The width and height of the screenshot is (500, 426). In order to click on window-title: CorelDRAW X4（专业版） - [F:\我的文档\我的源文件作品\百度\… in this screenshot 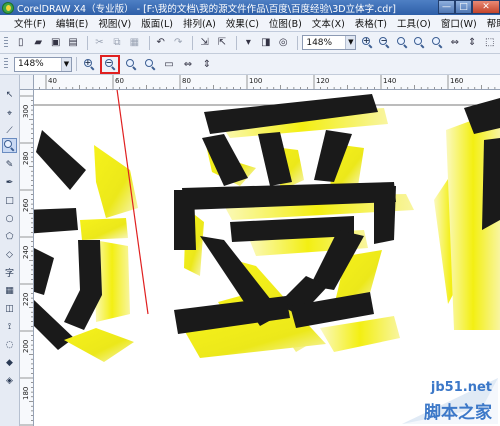, I will do `click(206, 9)`.